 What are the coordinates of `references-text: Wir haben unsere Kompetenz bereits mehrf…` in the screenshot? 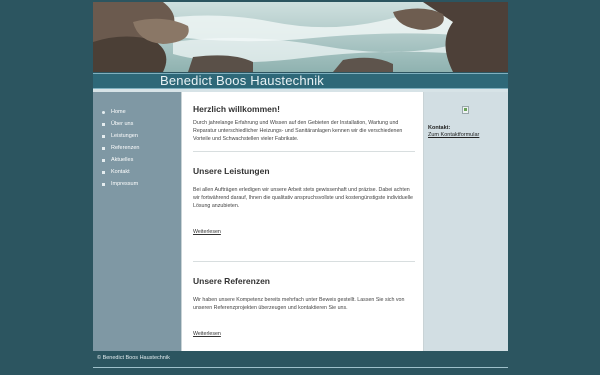 It's located at (299, 304).